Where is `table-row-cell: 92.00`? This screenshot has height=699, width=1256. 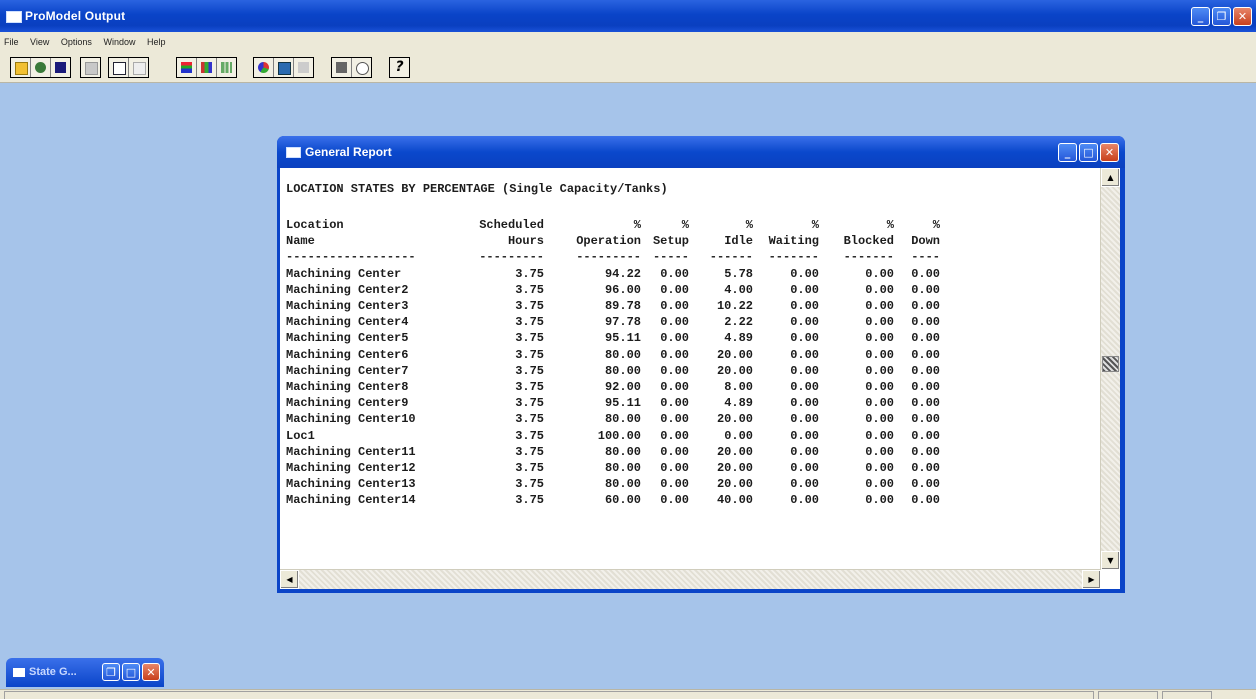
table-row-cell: 92.00 is located at coordinates (622, 386).